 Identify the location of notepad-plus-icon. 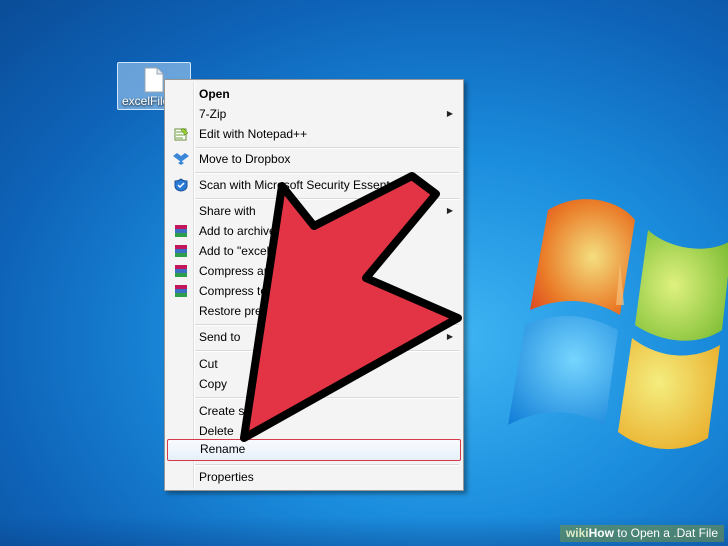
(181, 134).